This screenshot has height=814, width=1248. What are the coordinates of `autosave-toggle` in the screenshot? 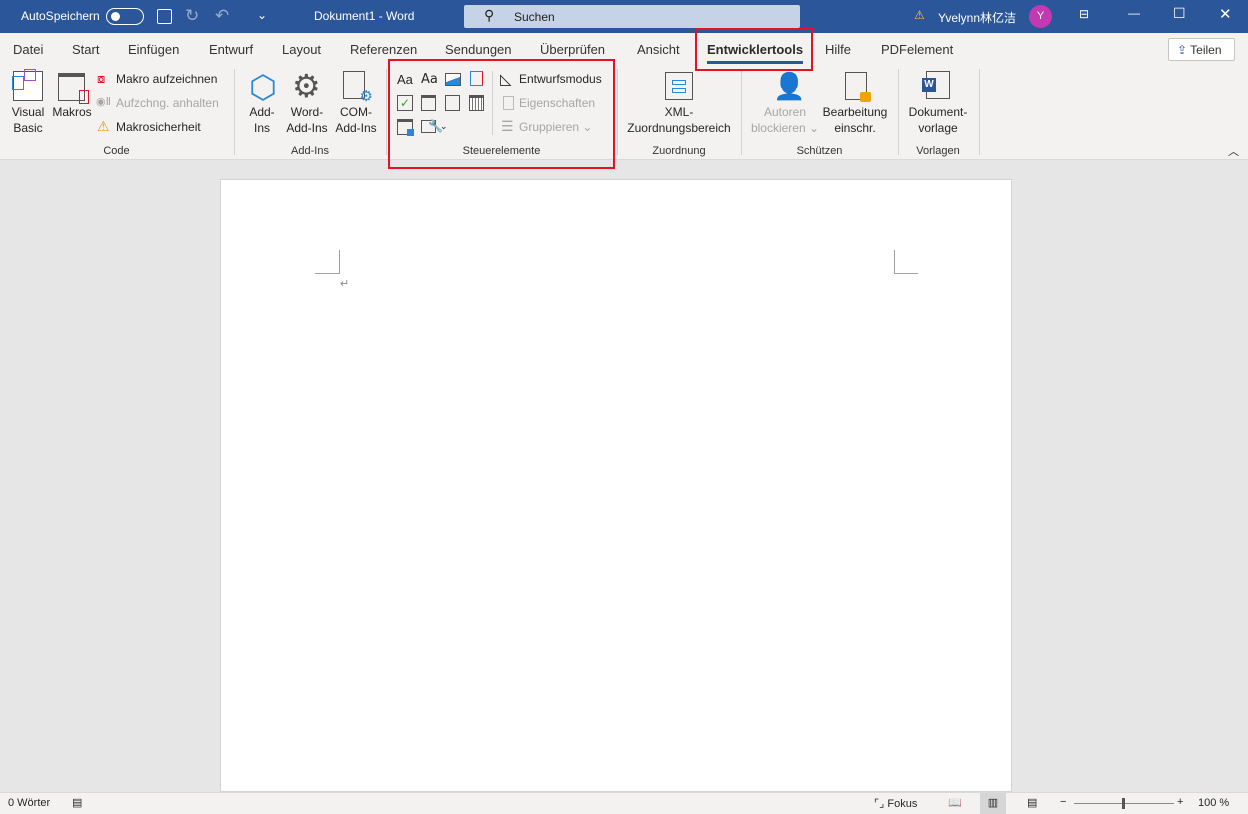 It's located at (125, 16).